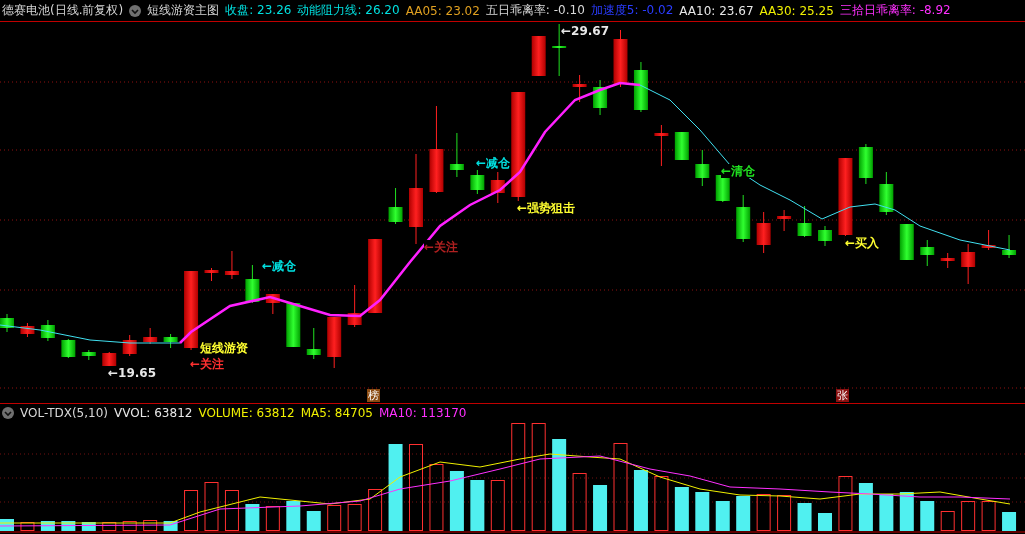 This screenshot has height=534, width=1025. What do you see at coordinates (132, 373) in the screenshot?
I see `chart-annotation: ←19.65` at bounding box center [132, 373].